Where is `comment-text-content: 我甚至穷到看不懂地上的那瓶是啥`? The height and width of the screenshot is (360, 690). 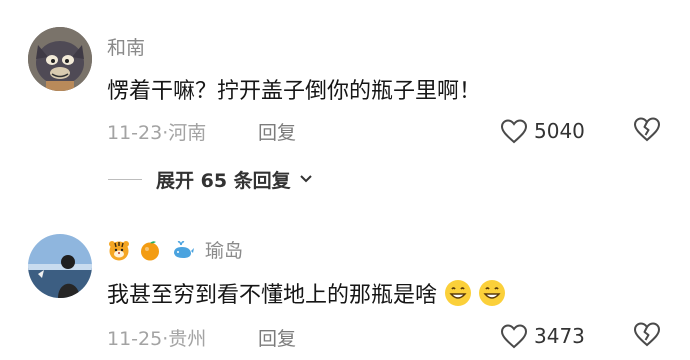
comment-text-content: 我甚至穷到看不懂地上的那瓶是啥 is located at coordinates (272, 295).